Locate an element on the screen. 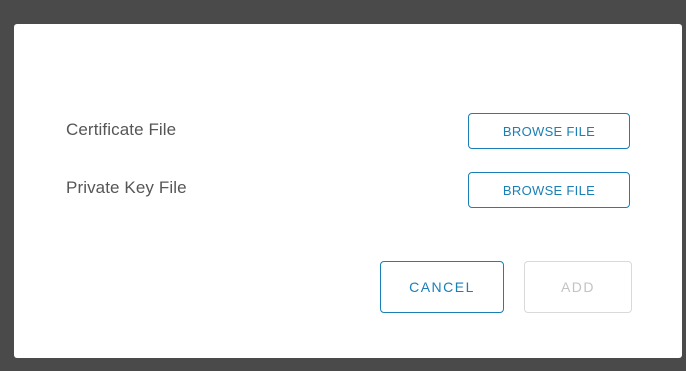 Image resolution: width=686 pixels, height=371 pixels. browse-certificate-file-button: BROWSE FILE is located at coordinates (549, 131).